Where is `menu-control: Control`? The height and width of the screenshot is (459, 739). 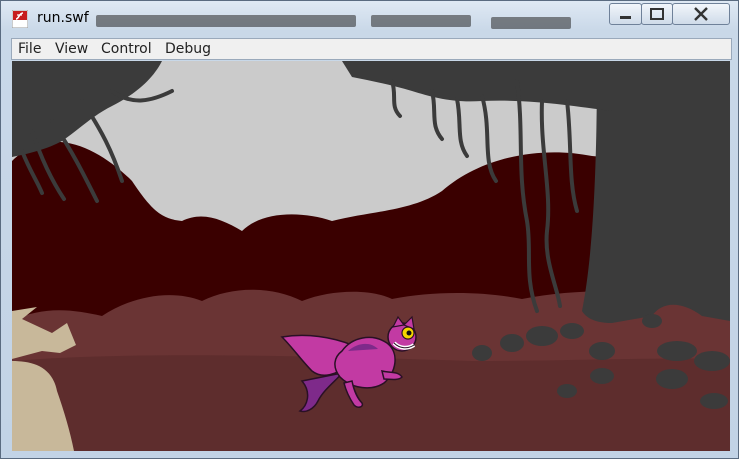 menu-control: Control is located at coordinates (126, 49).